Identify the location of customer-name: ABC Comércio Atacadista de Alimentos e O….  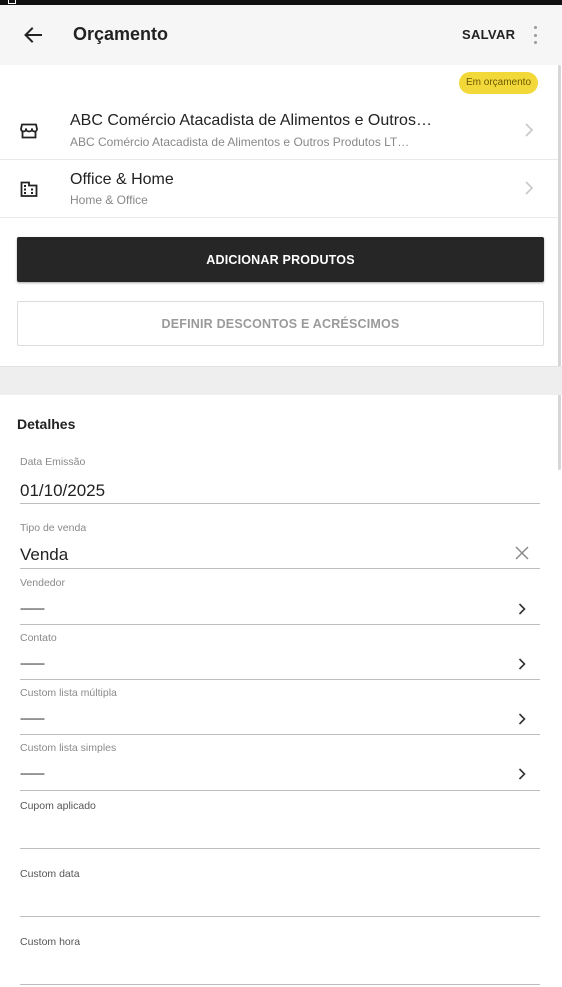
(251, 120).